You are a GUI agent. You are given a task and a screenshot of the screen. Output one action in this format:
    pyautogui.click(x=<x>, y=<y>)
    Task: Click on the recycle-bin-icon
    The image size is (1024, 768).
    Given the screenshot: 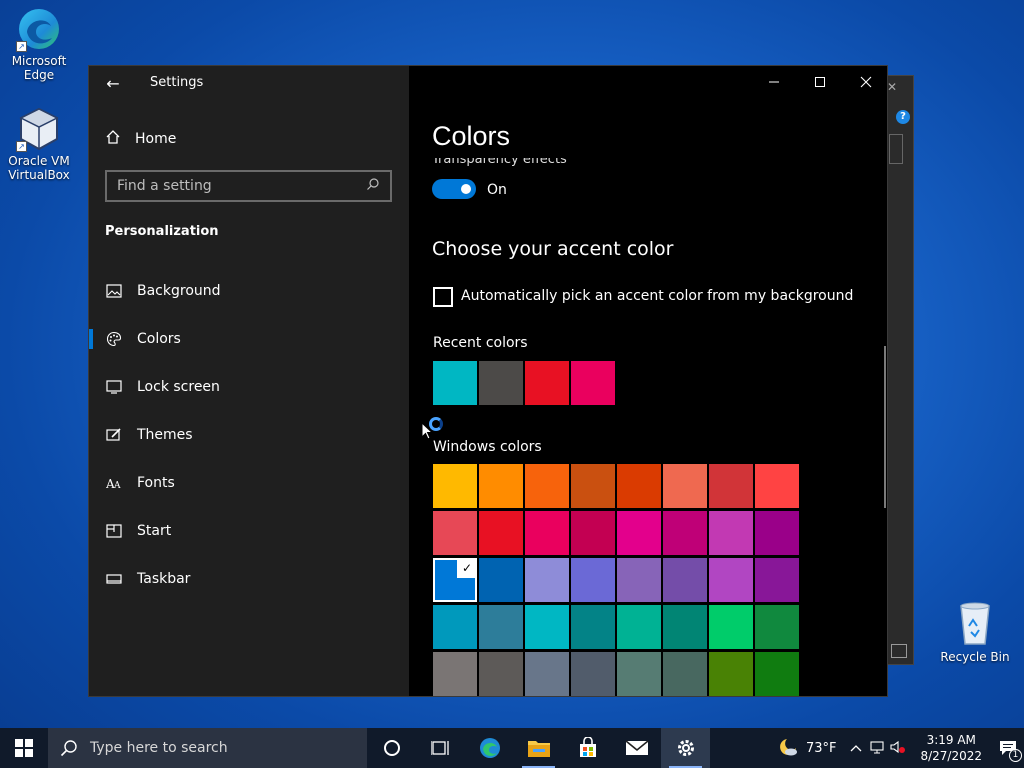 What is the action you would take?
    pyautogui.click(x=975, y=623)
    